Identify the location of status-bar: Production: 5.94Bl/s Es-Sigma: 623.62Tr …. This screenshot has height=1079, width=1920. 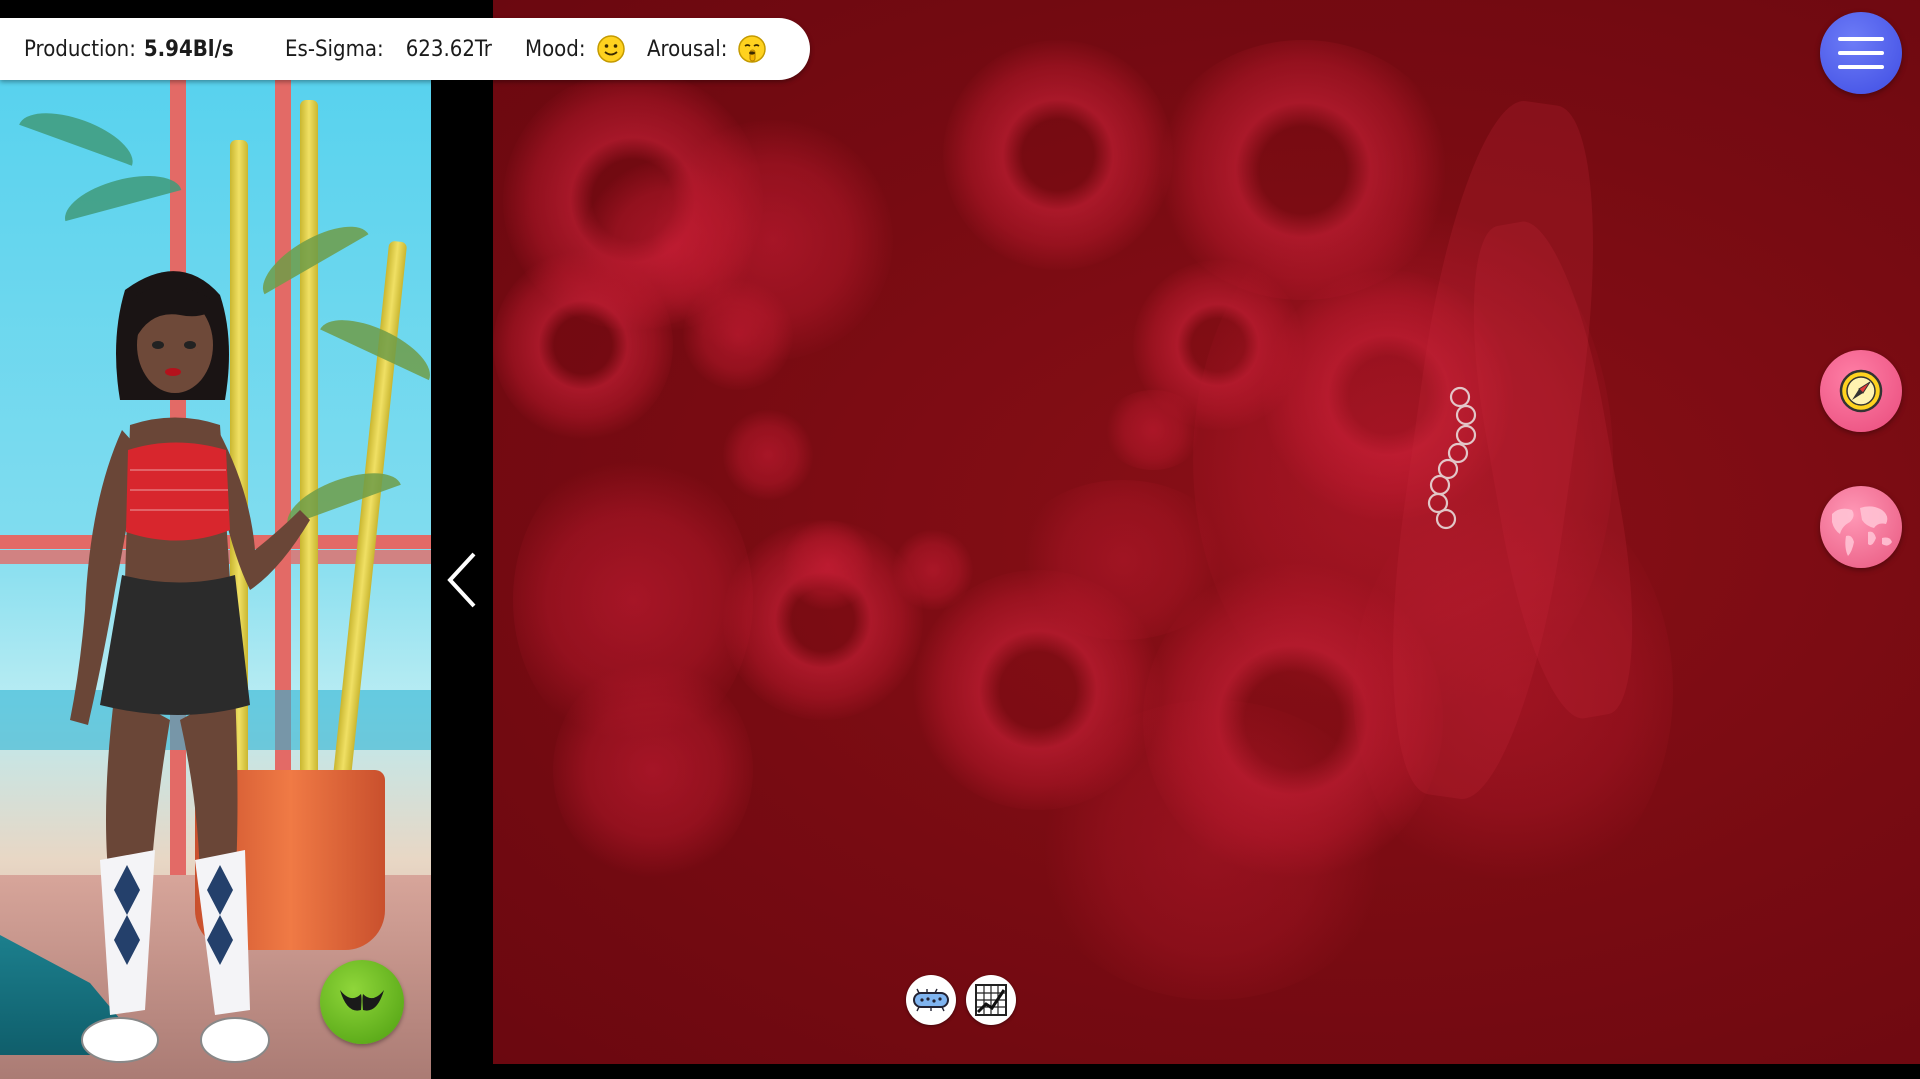
(405, 49).